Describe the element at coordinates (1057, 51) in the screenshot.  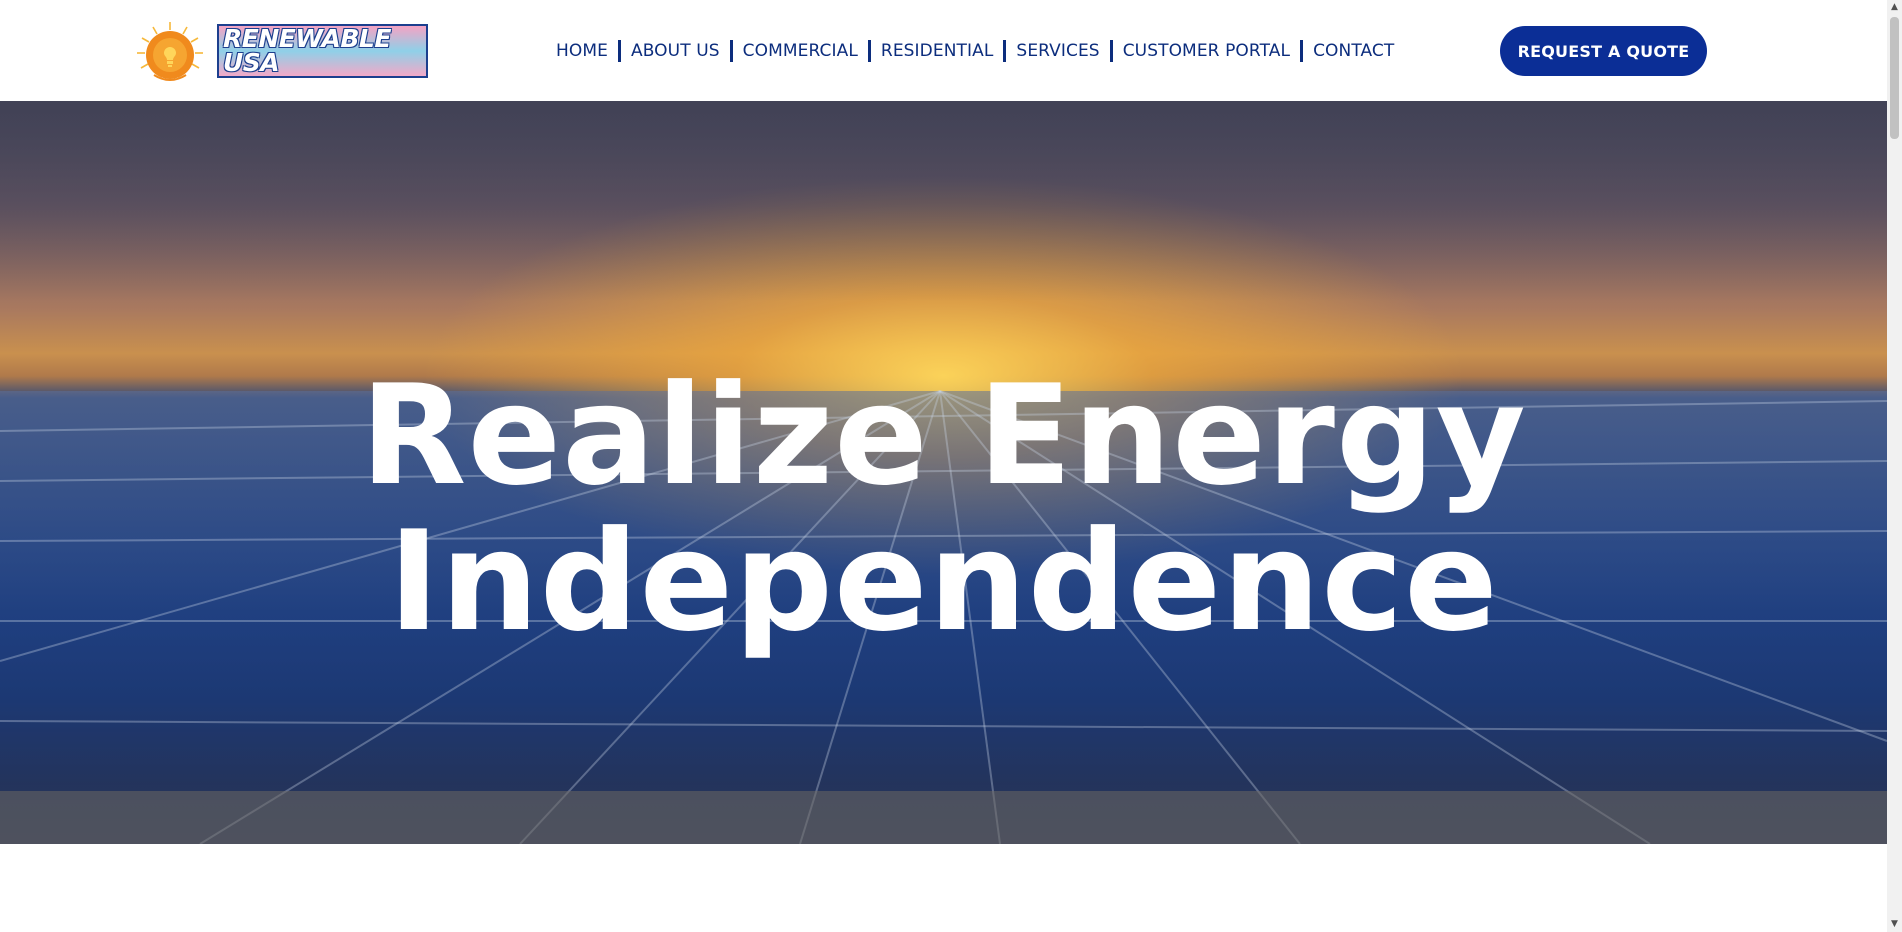
I see `nav-item-services: SERVICES` at that location.